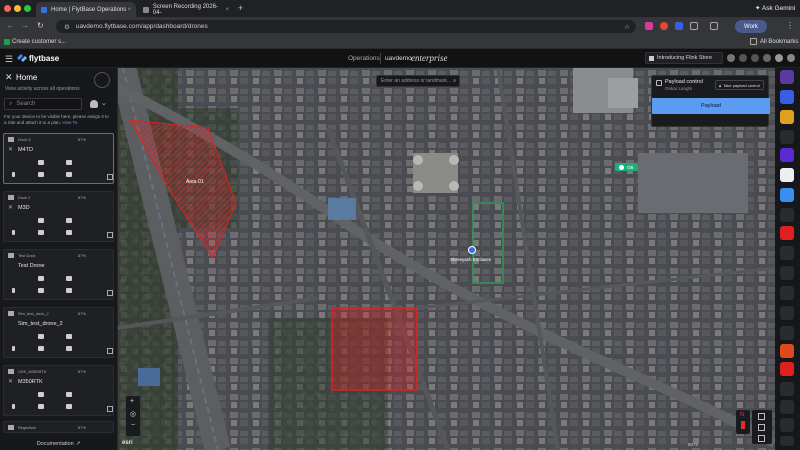 The image size is (800, 450). I want to click on locate-icon: ◎, so click(133, 414).